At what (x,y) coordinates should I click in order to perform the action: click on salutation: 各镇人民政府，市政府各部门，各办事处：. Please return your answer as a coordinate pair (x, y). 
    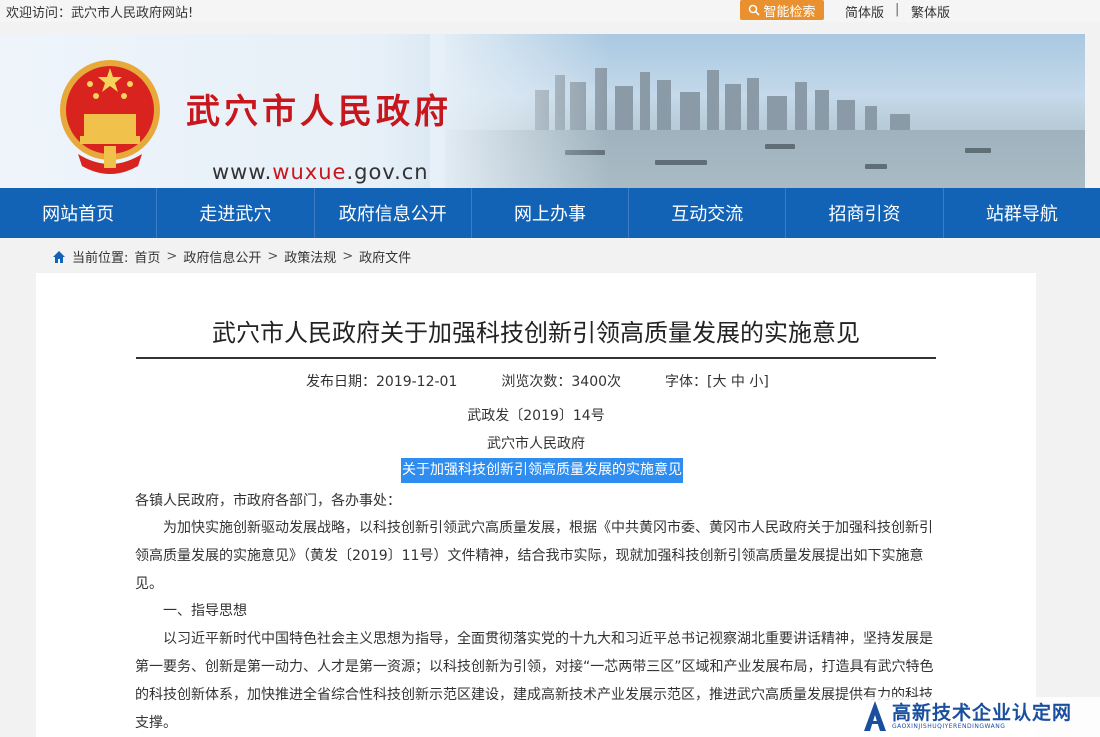
    Looking at the image, I should click on (268, 501).